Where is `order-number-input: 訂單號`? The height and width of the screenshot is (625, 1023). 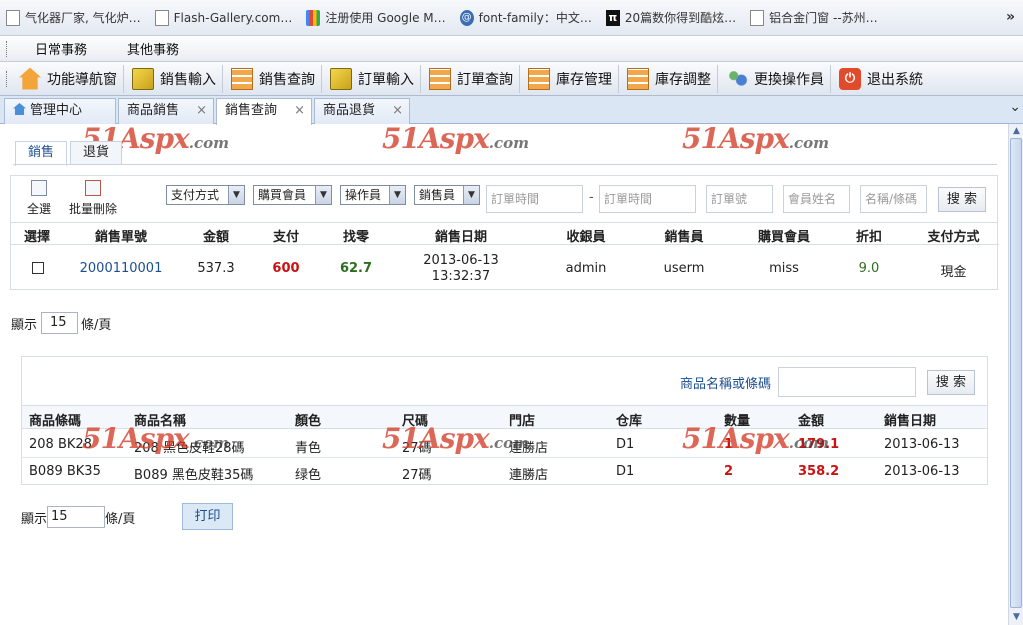
order-number-input: 訂單號 is located at coordinates (739, 199).